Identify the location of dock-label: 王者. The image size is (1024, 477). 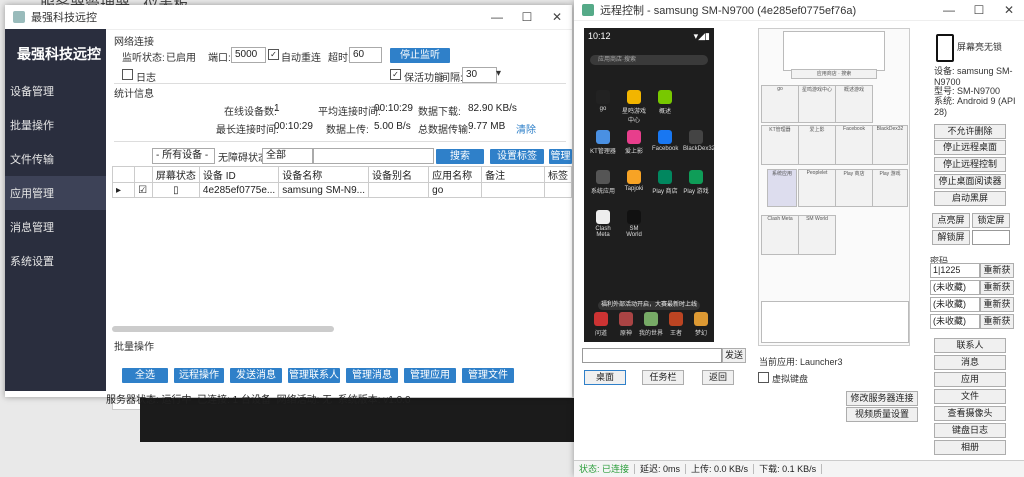
(675, 334).